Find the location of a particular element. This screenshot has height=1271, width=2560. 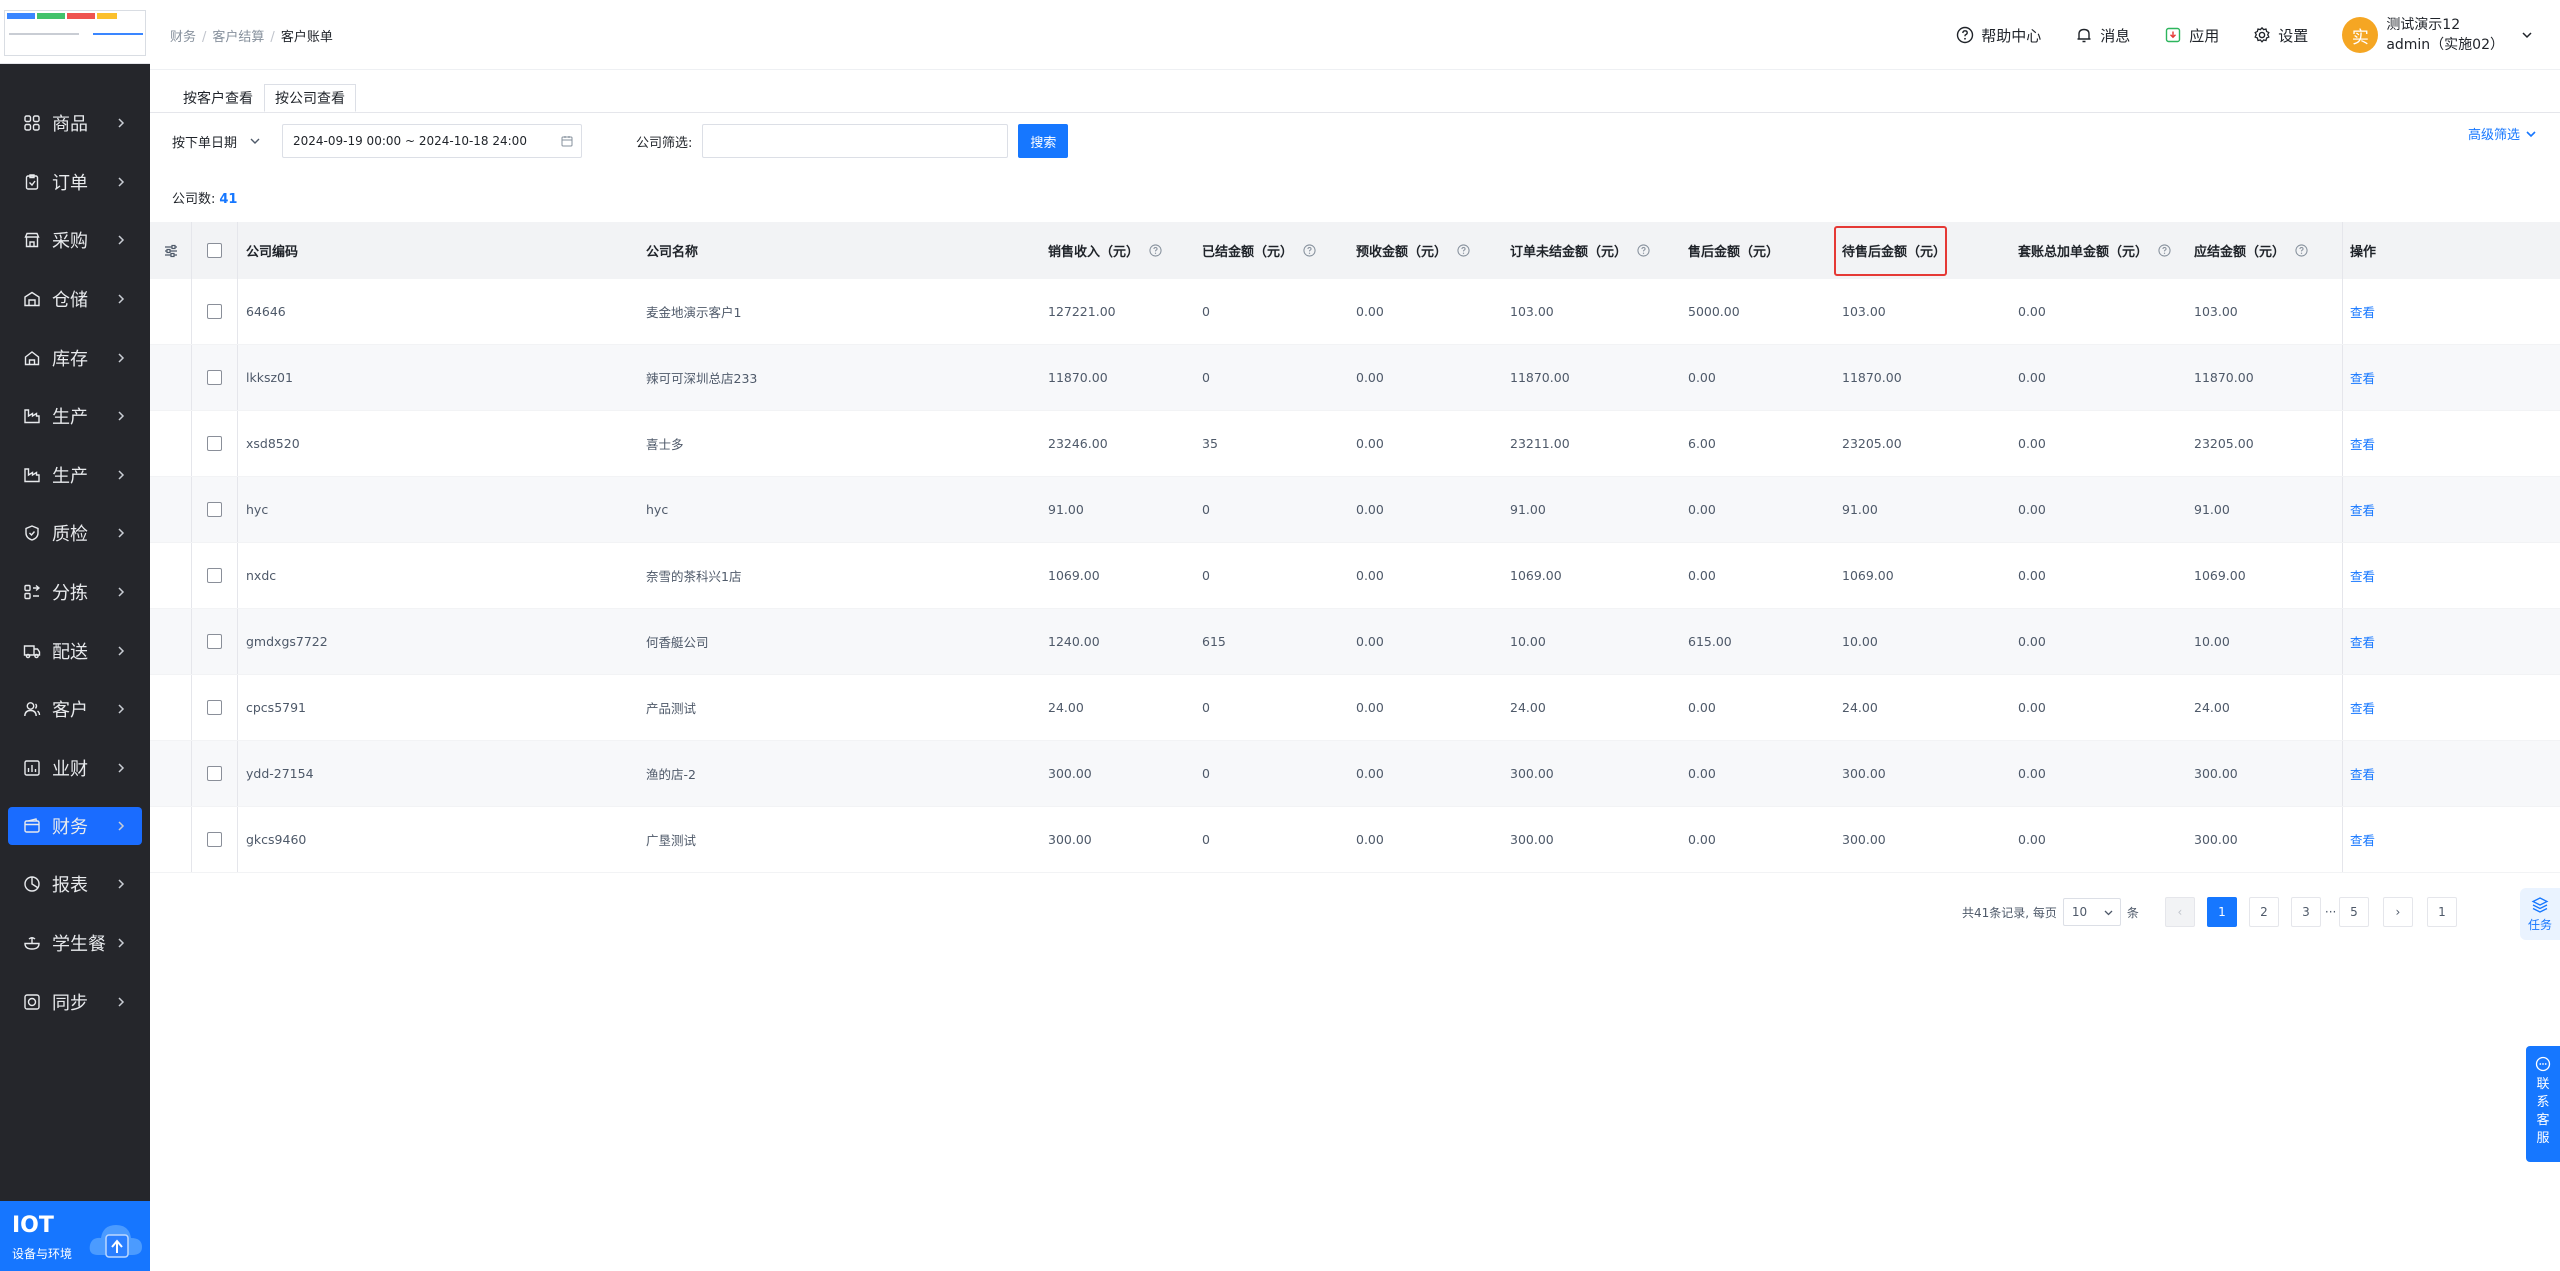

sidebar-item: 客户 is located at coordinates (75, 709).